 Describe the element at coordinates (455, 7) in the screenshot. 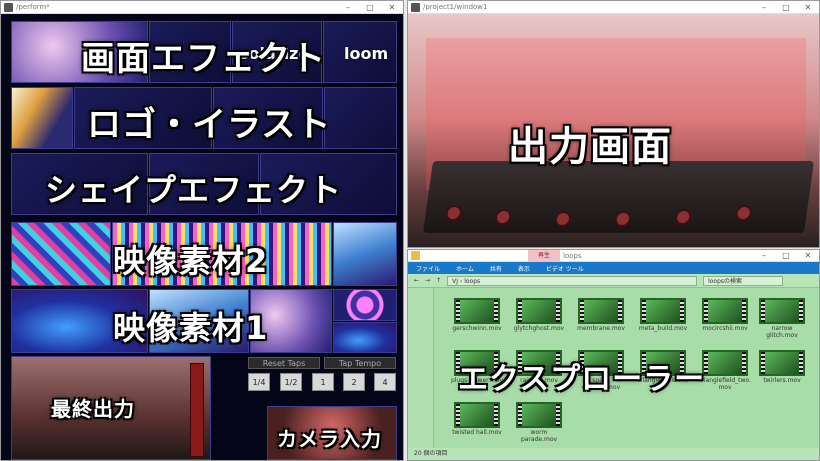

I see `output-window-title: /project1/window1` at that location.